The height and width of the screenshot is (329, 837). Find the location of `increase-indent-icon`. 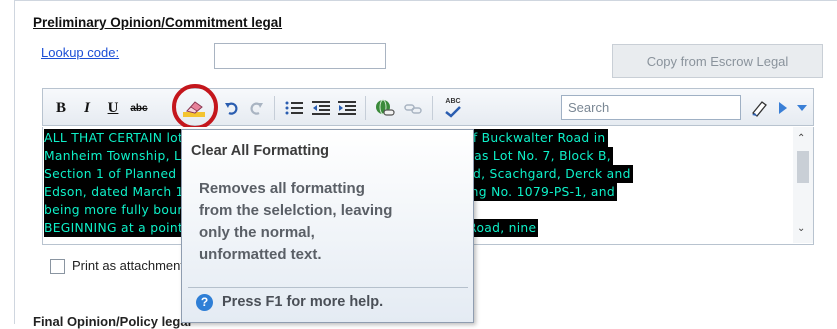

increase-indent-icon is located at coordinates (347, 108).